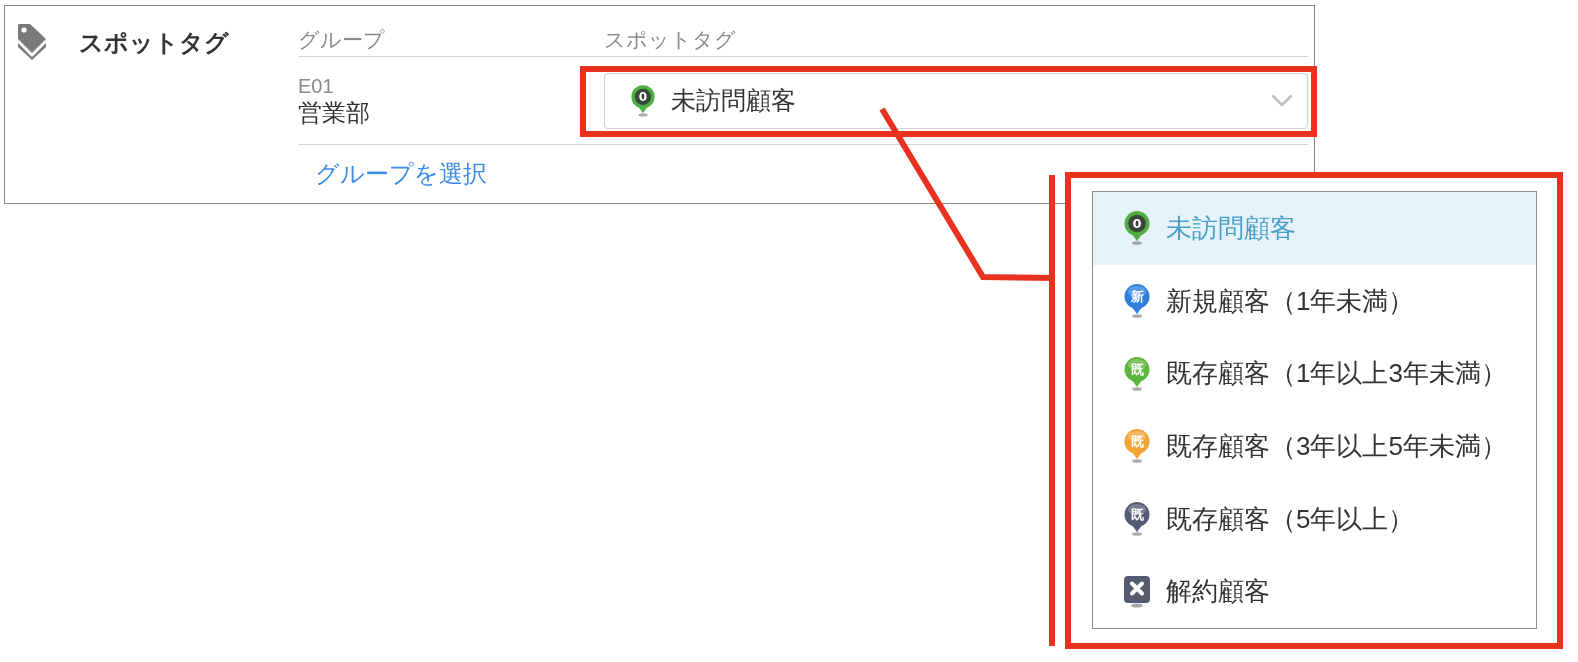 The image size is (1578, 662). Describe the element at coordinates (1282, 100) in the screenshot. I see `chevron-down-icon` at that location.